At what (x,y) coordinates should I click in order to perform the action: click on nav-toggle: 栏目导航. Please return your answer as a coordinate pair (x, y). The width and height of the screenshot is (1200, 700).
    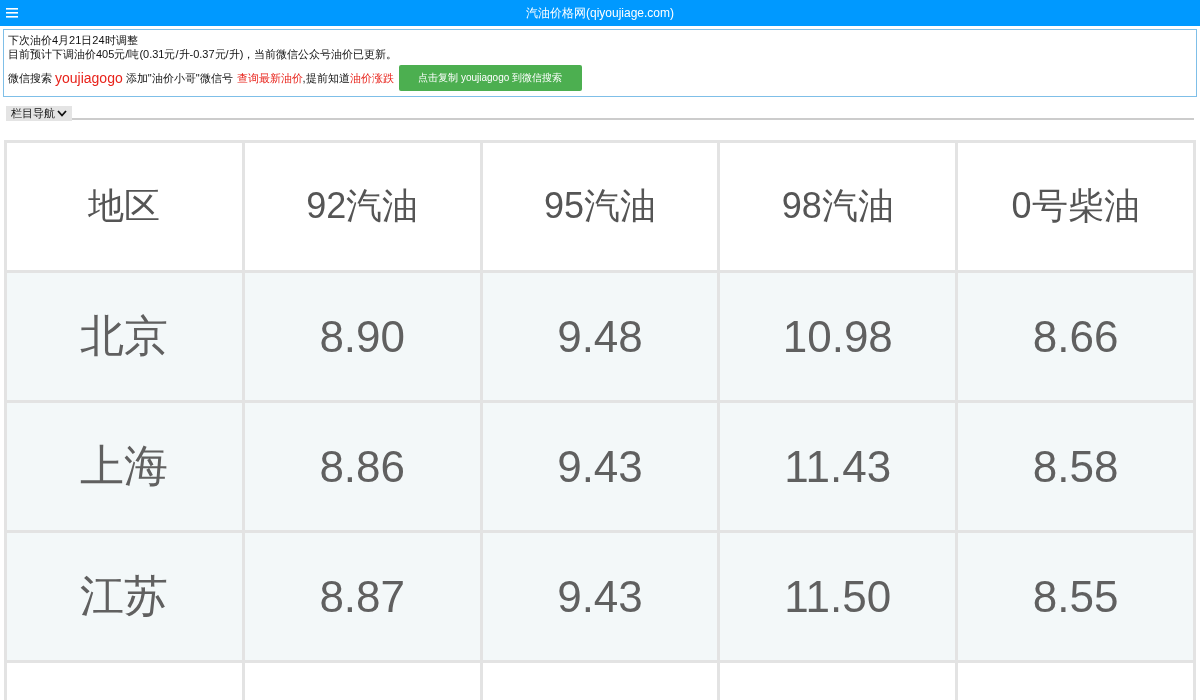
    Looking at the image, I should click on (39, 113).